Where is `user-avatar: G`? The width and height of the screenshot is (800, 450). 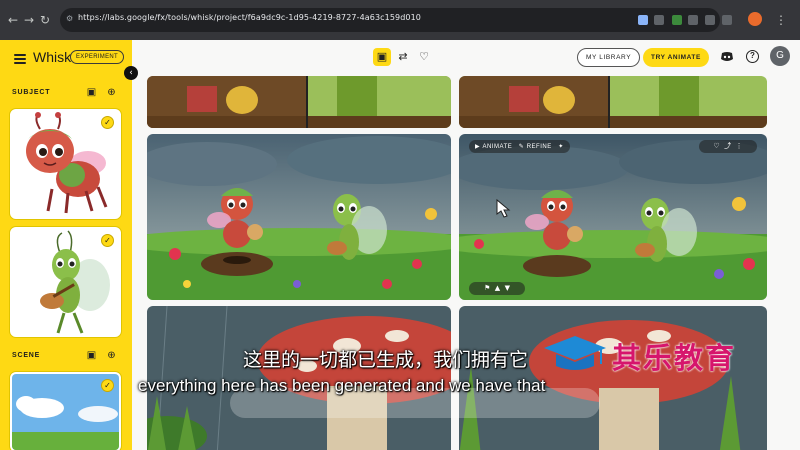 user-avatar: G is located at coordinates (780, 56).